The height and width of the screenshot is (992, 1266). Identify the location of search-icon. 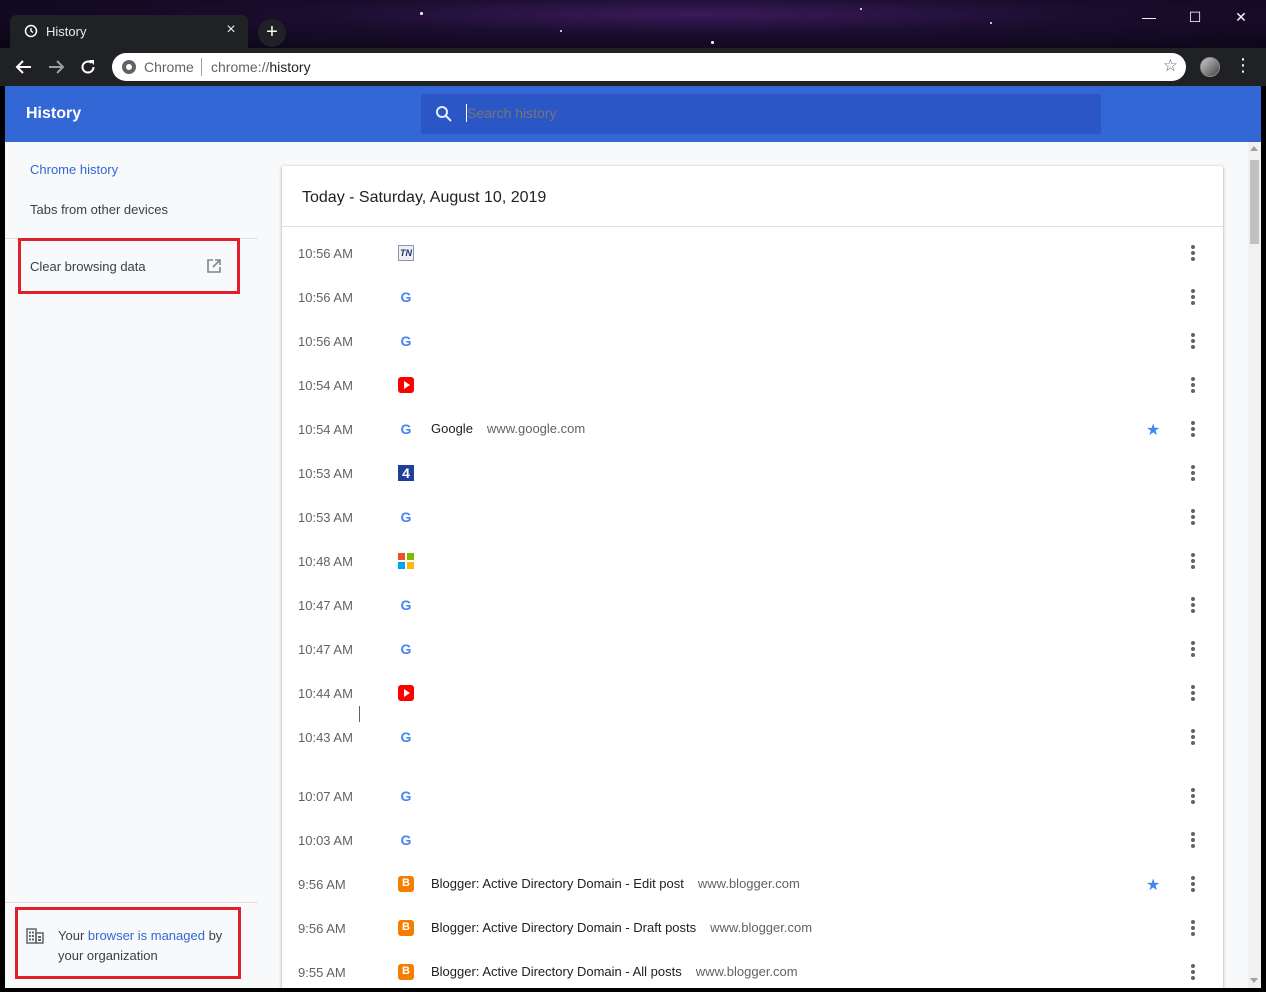
(444, 114).